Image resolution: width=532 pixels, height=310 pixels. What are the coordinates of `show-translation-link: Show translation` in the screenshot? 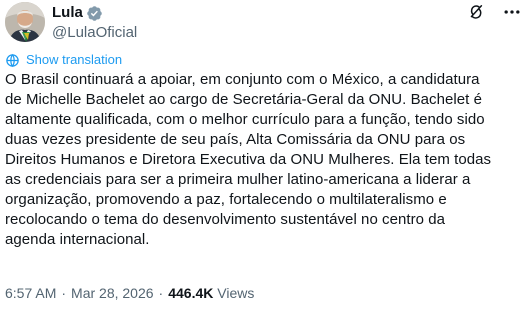 It's located at (63, 60).